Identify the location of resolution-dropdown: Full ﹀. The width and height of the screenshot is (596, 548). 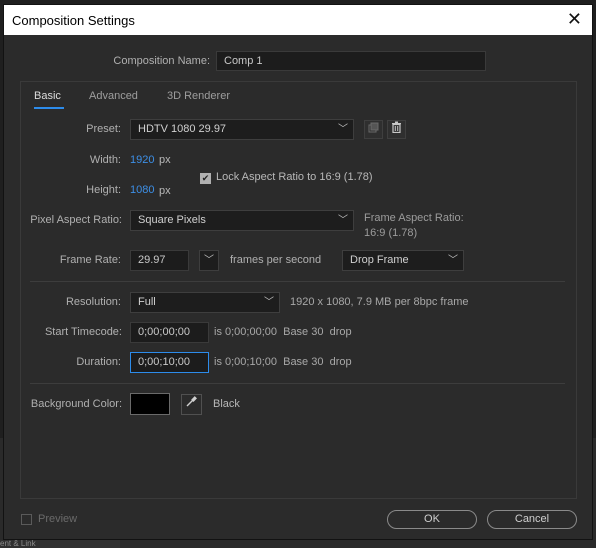
(205, 302).